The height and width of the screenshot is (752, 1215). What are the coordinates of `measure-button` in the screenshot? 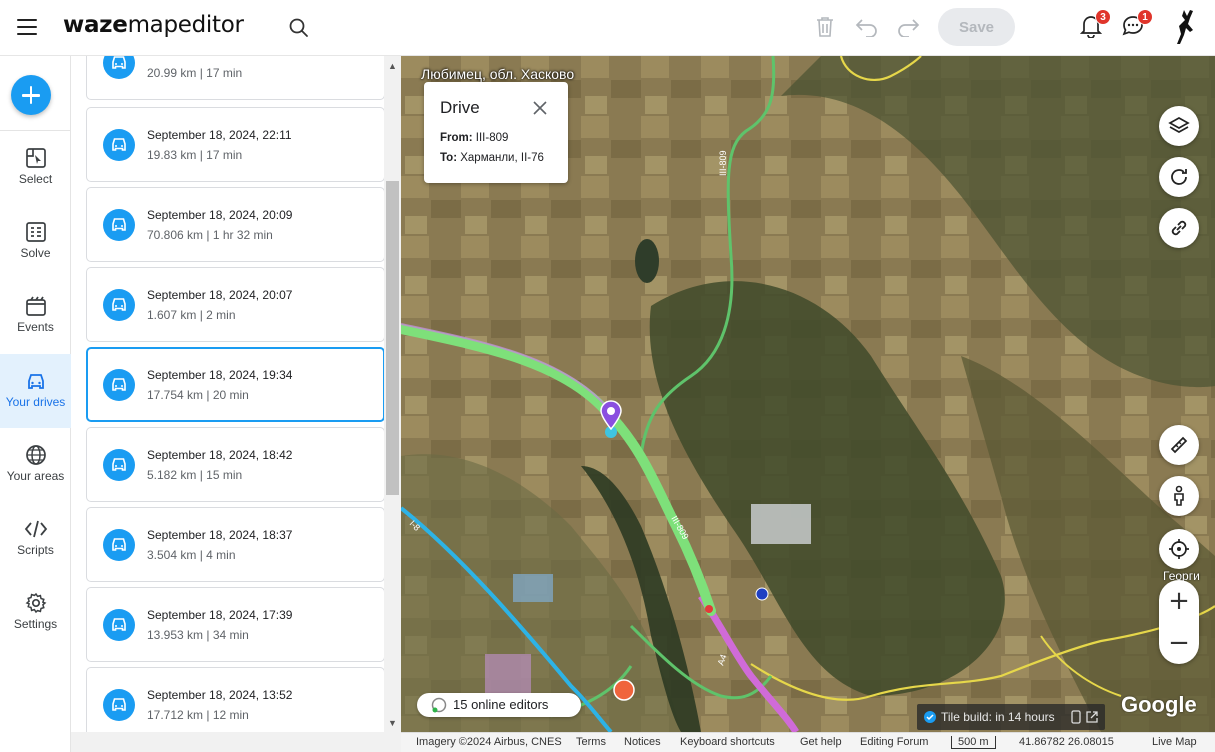 It's located at (1179, 445).